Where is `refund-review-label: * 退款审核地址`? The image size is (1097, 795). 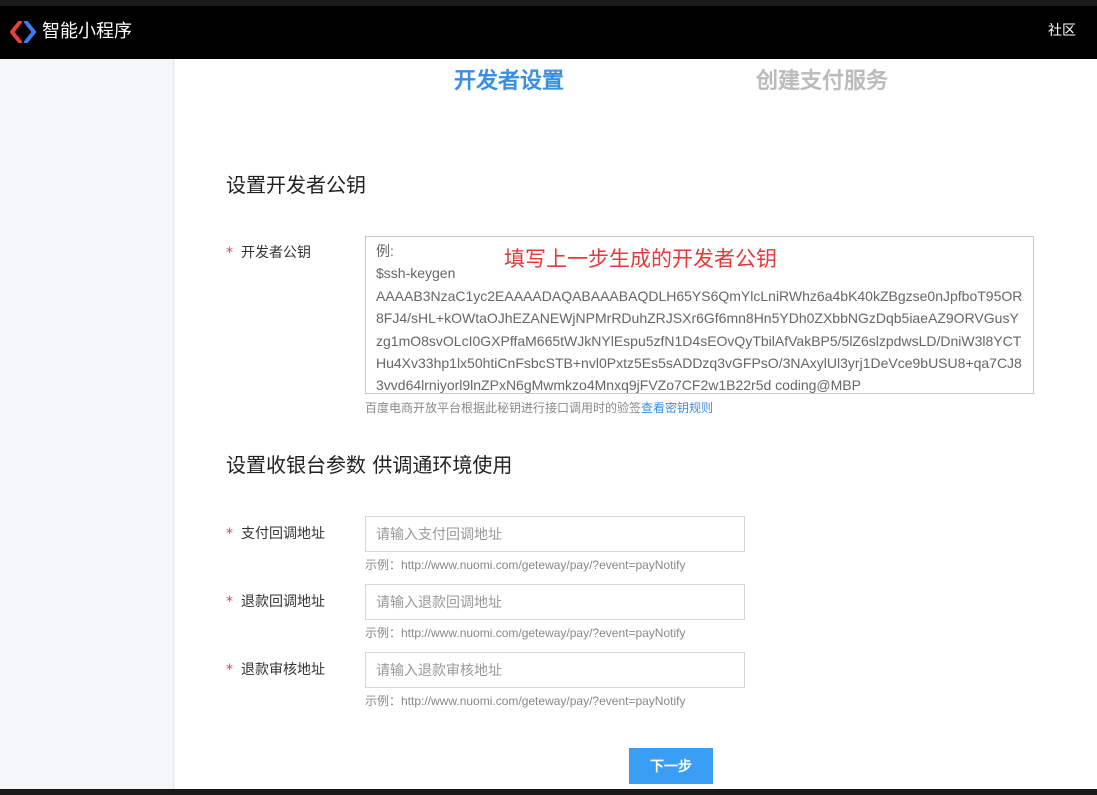
refund-review-label: * 退款审核地址 is located at coordinates (275, 670).